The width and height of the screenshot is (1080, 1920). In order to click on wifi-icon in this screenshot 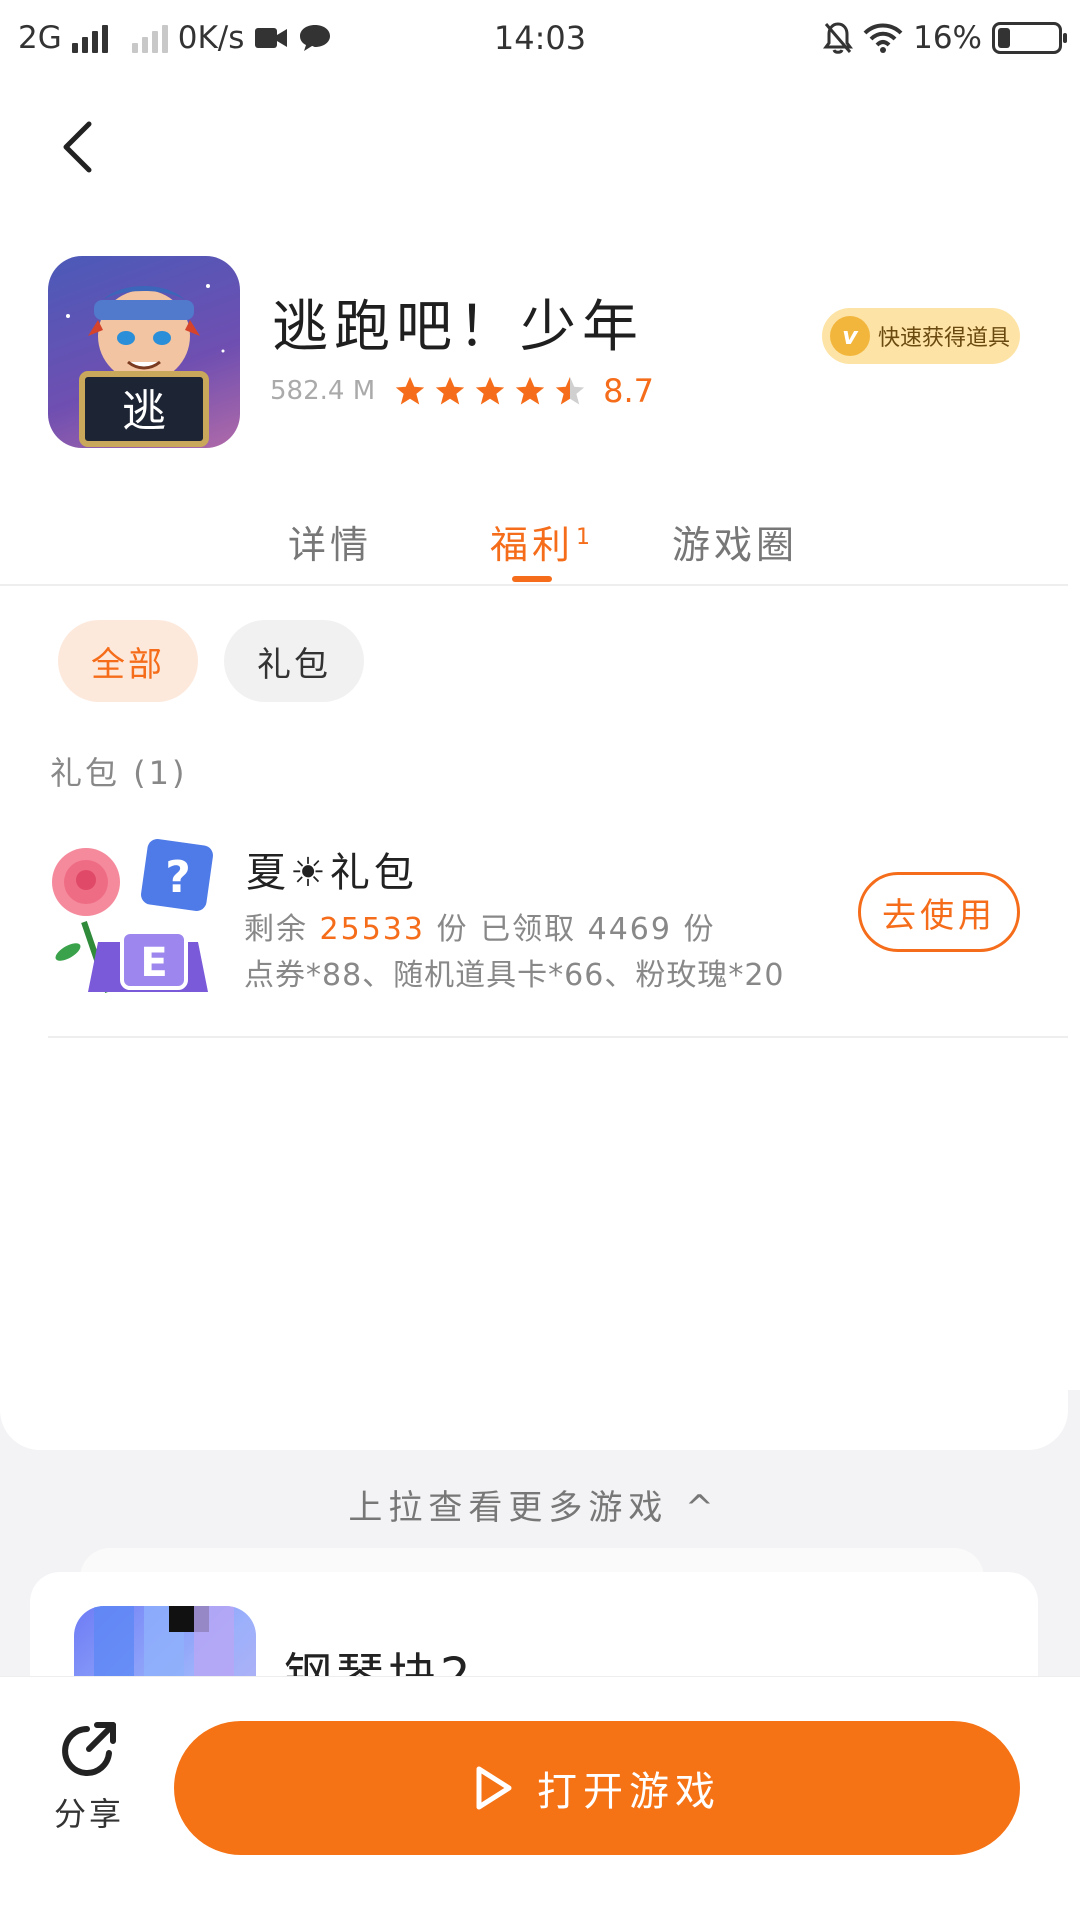, I will do `click(883, 38)`.